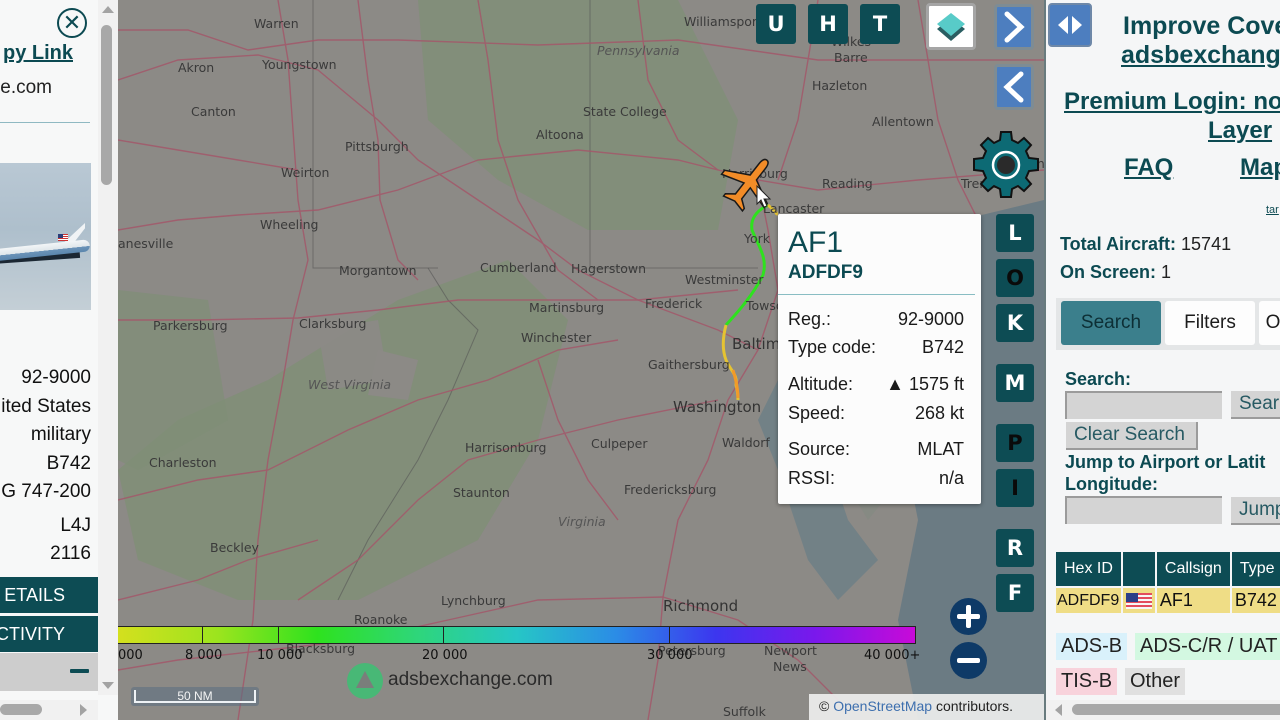 This screenshot has height=720, width=1280. I want to click on next-button, so click(1014, 27).